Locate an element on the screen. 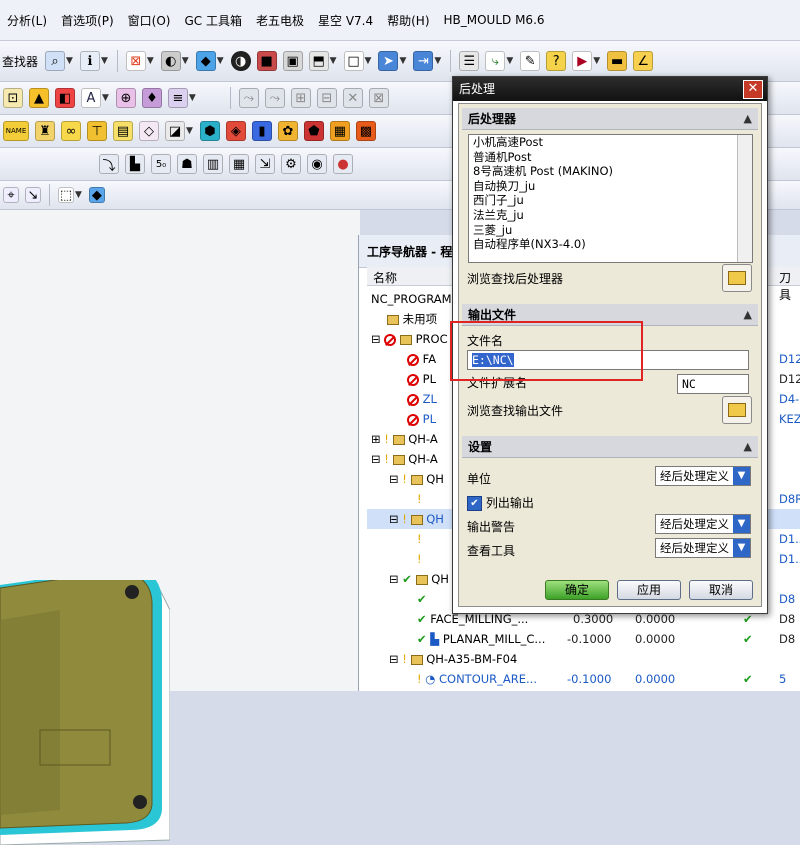 The image size is (800, 845). snap-icon: ↘ is located at coordinates (33, 195).